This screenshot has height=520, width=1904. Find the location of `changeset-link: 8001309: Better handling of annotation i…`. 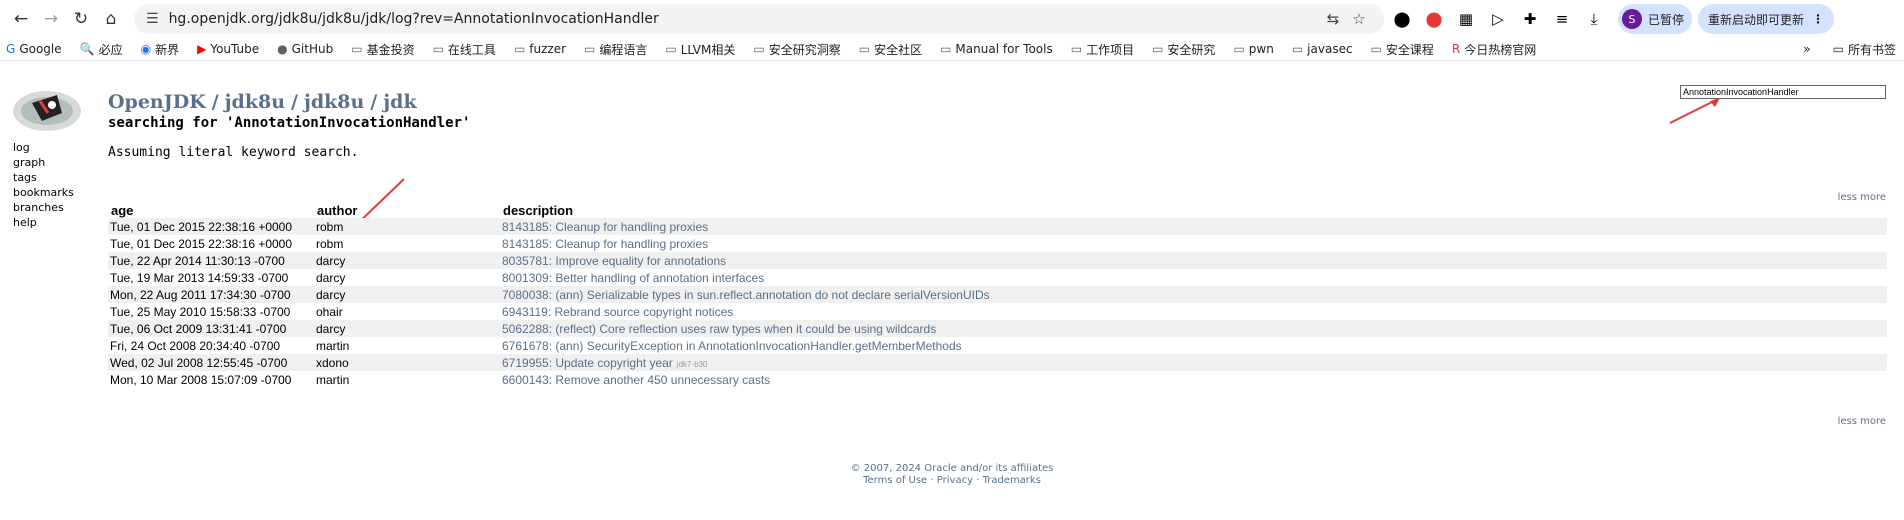

changeset-link: 8001309: Better handling of annotation i… is located at coordinates (633, 278).